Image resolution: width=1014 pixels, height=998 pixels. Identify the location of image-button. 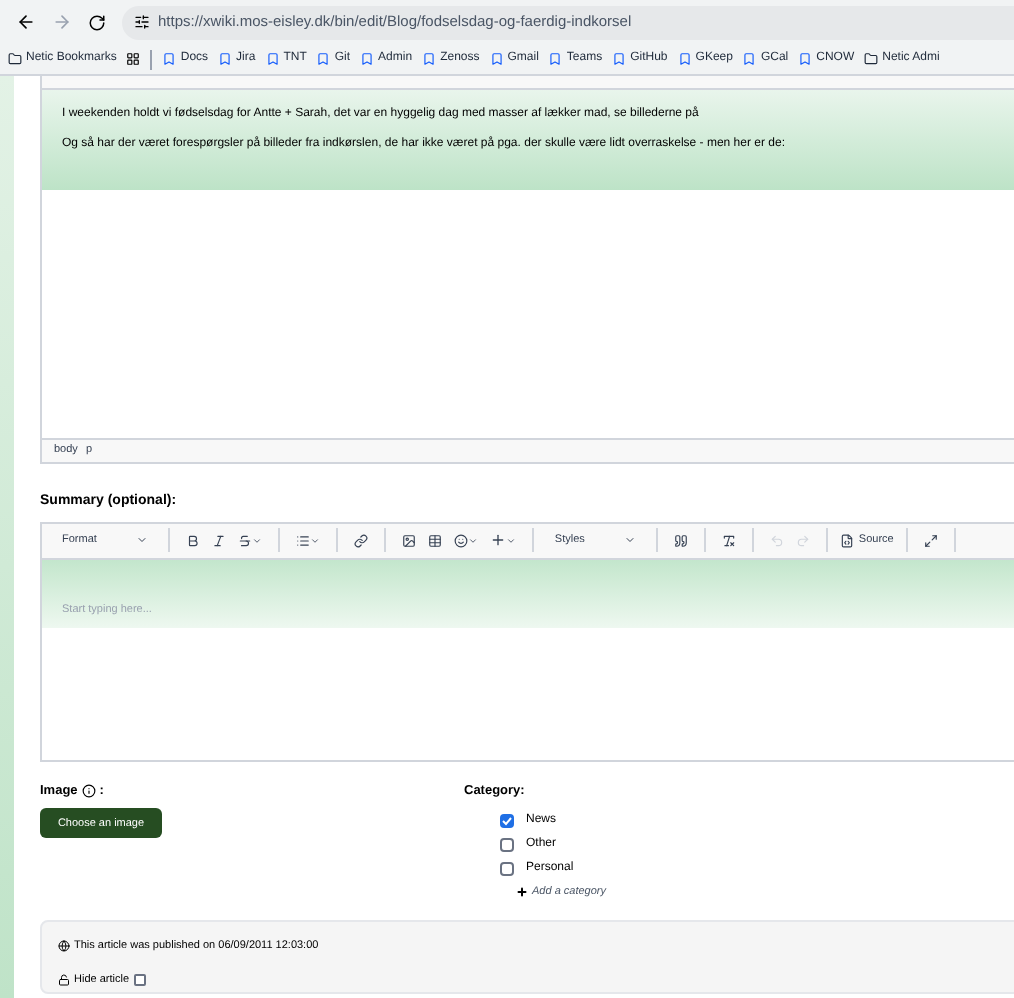
(409, 540).